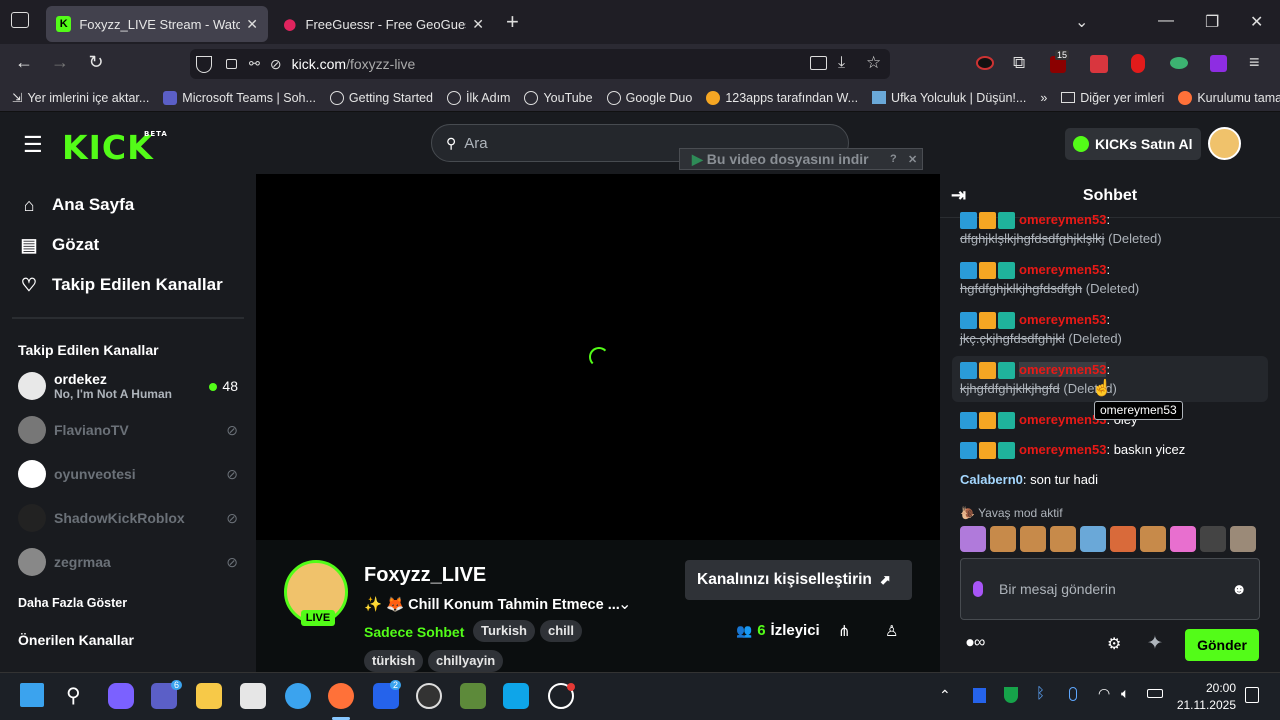 Image resolution: width=1280 pixels, height=720 pixels. Describe the element at coordinates (649, 97) in the screenshot. I see `bookmark-google-duo: Google Duo` at that location.